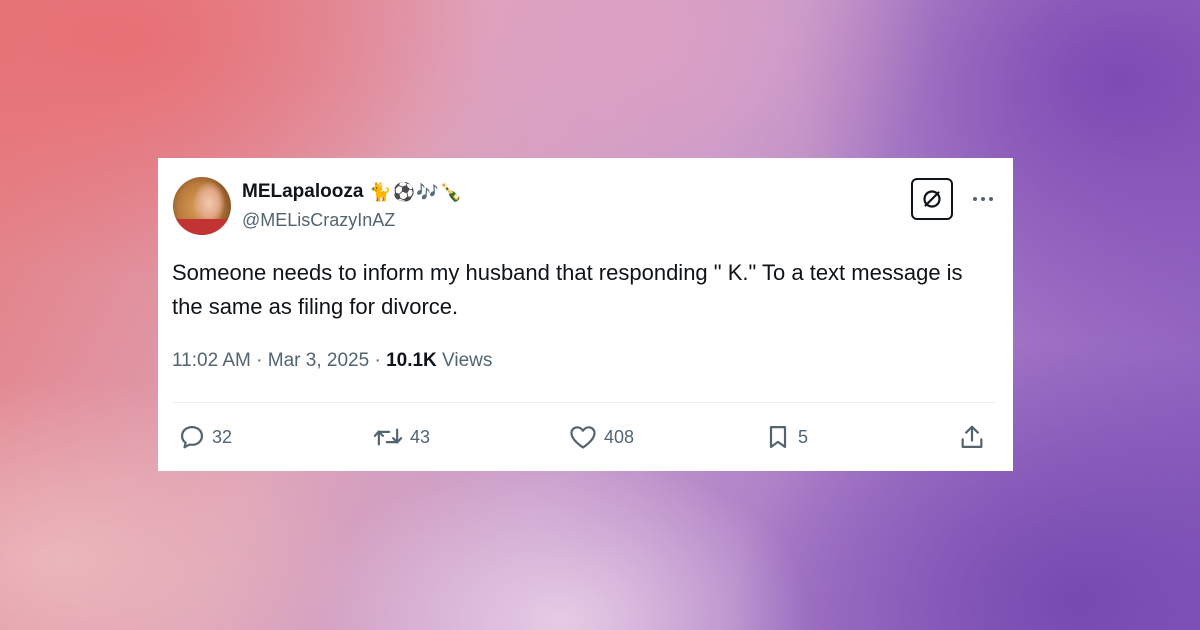 This screenshot has width=1200, height=630. I want to click on views-count: 10.1K, so click(411, 360).